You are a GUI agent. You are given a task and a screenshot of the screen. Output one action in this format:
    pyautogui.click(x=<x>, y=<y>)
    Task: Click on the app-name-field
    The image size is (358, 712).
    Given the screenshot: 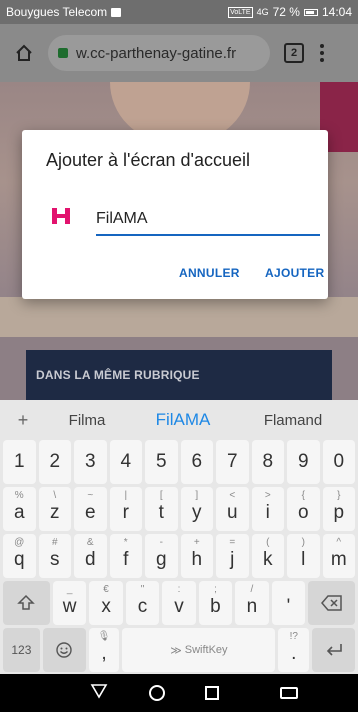 What is the action you would take?
    pyautogui.click(x=208, y=221)
    